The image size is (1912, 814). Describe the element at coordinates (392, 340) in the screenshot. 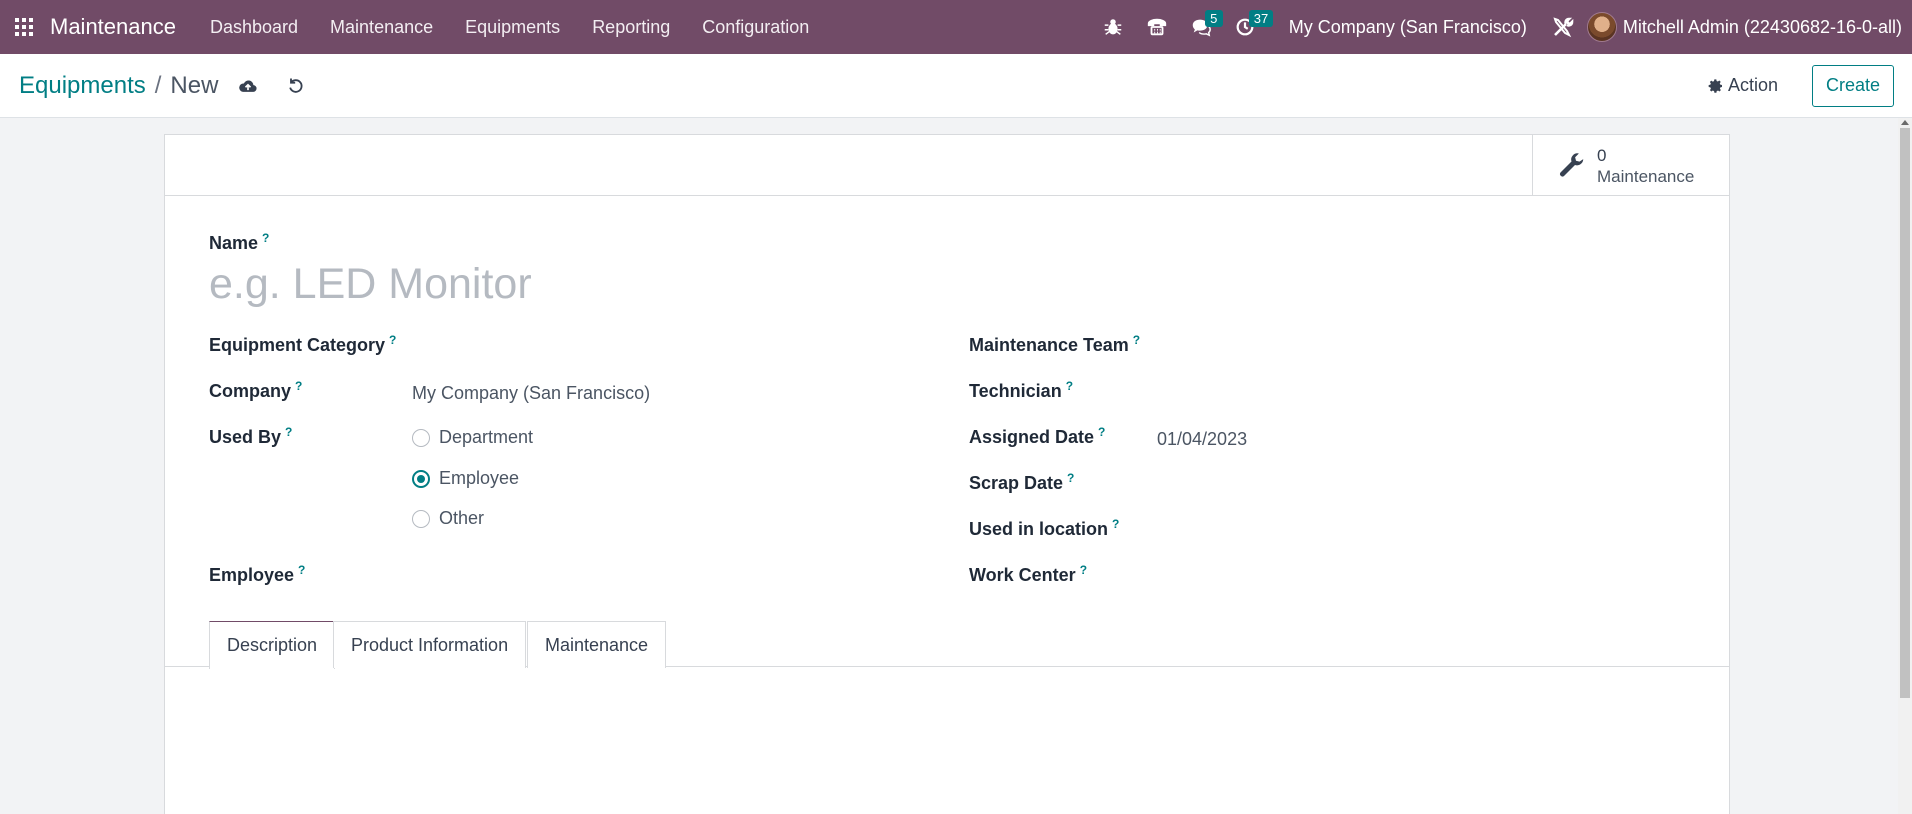

I see `equipment-category-help-icon: ?` at that location.